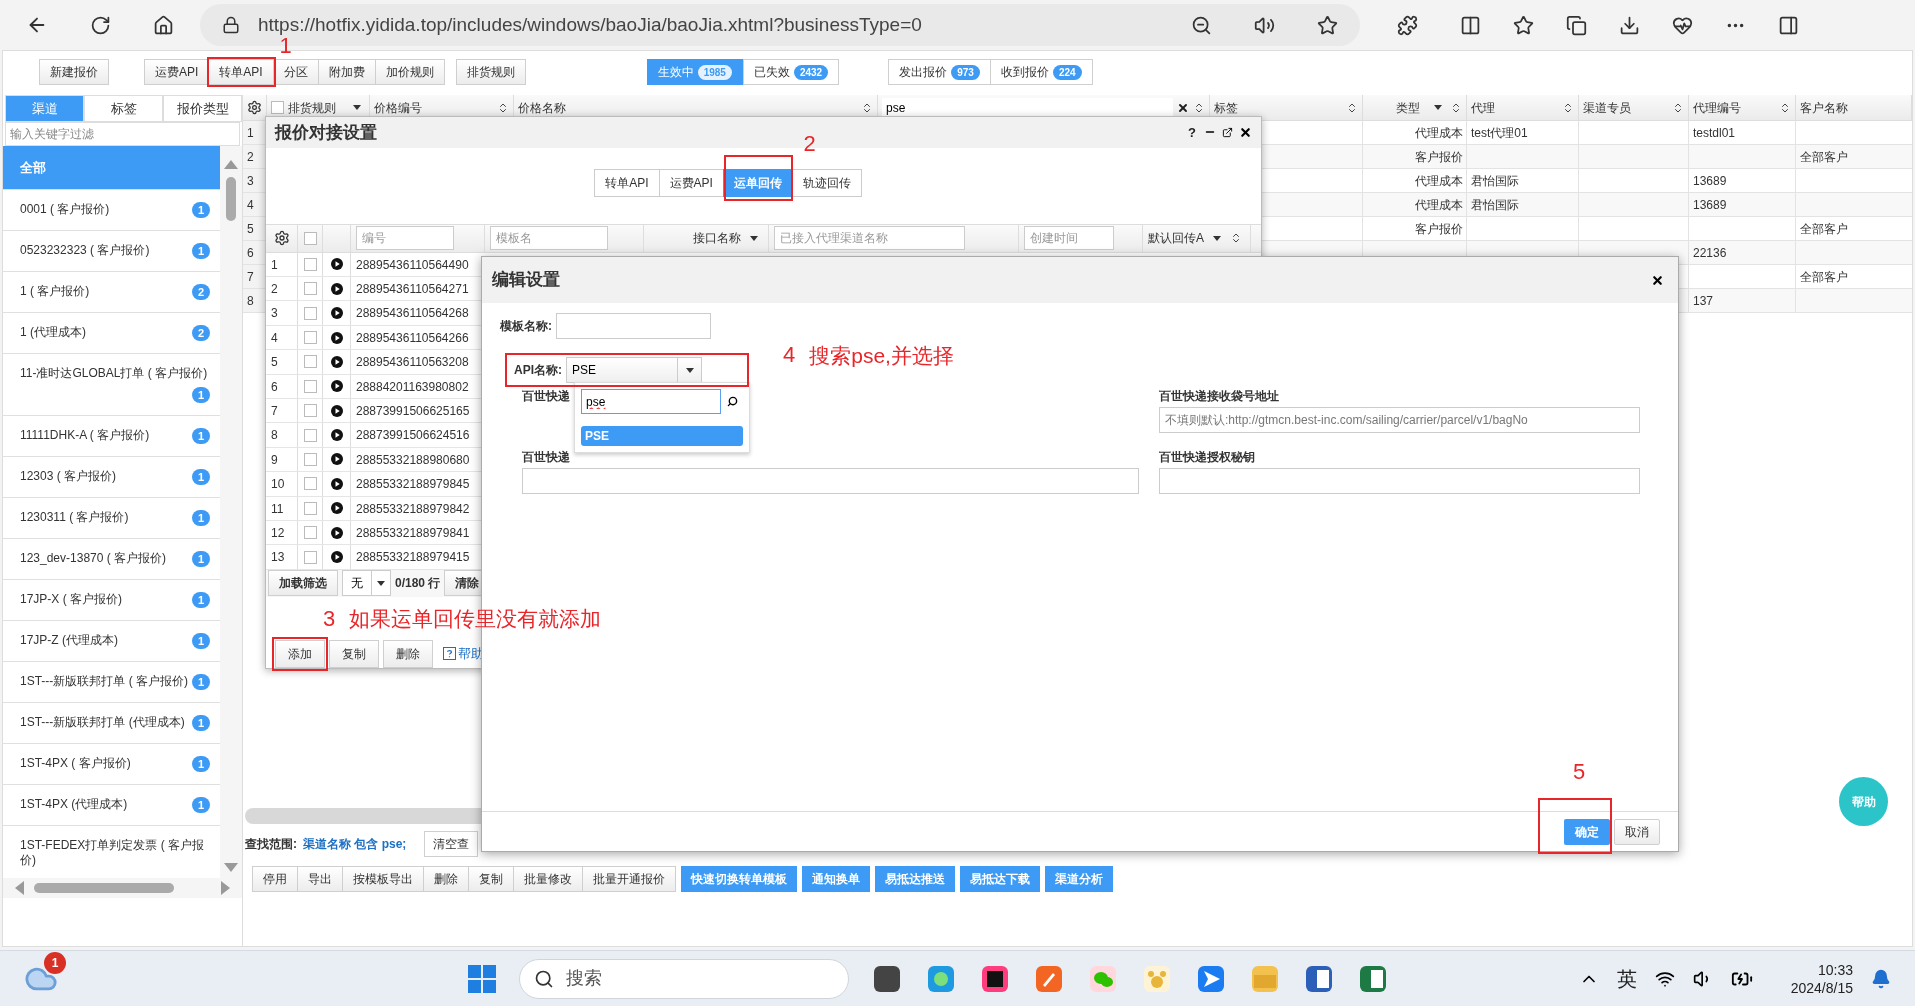 Image resolution: width=1915 pixels, height=1006 pixels. Describe the element at coordinates (1734, 107) in the screenshot. I see `column-header: 代理编号` at that location.